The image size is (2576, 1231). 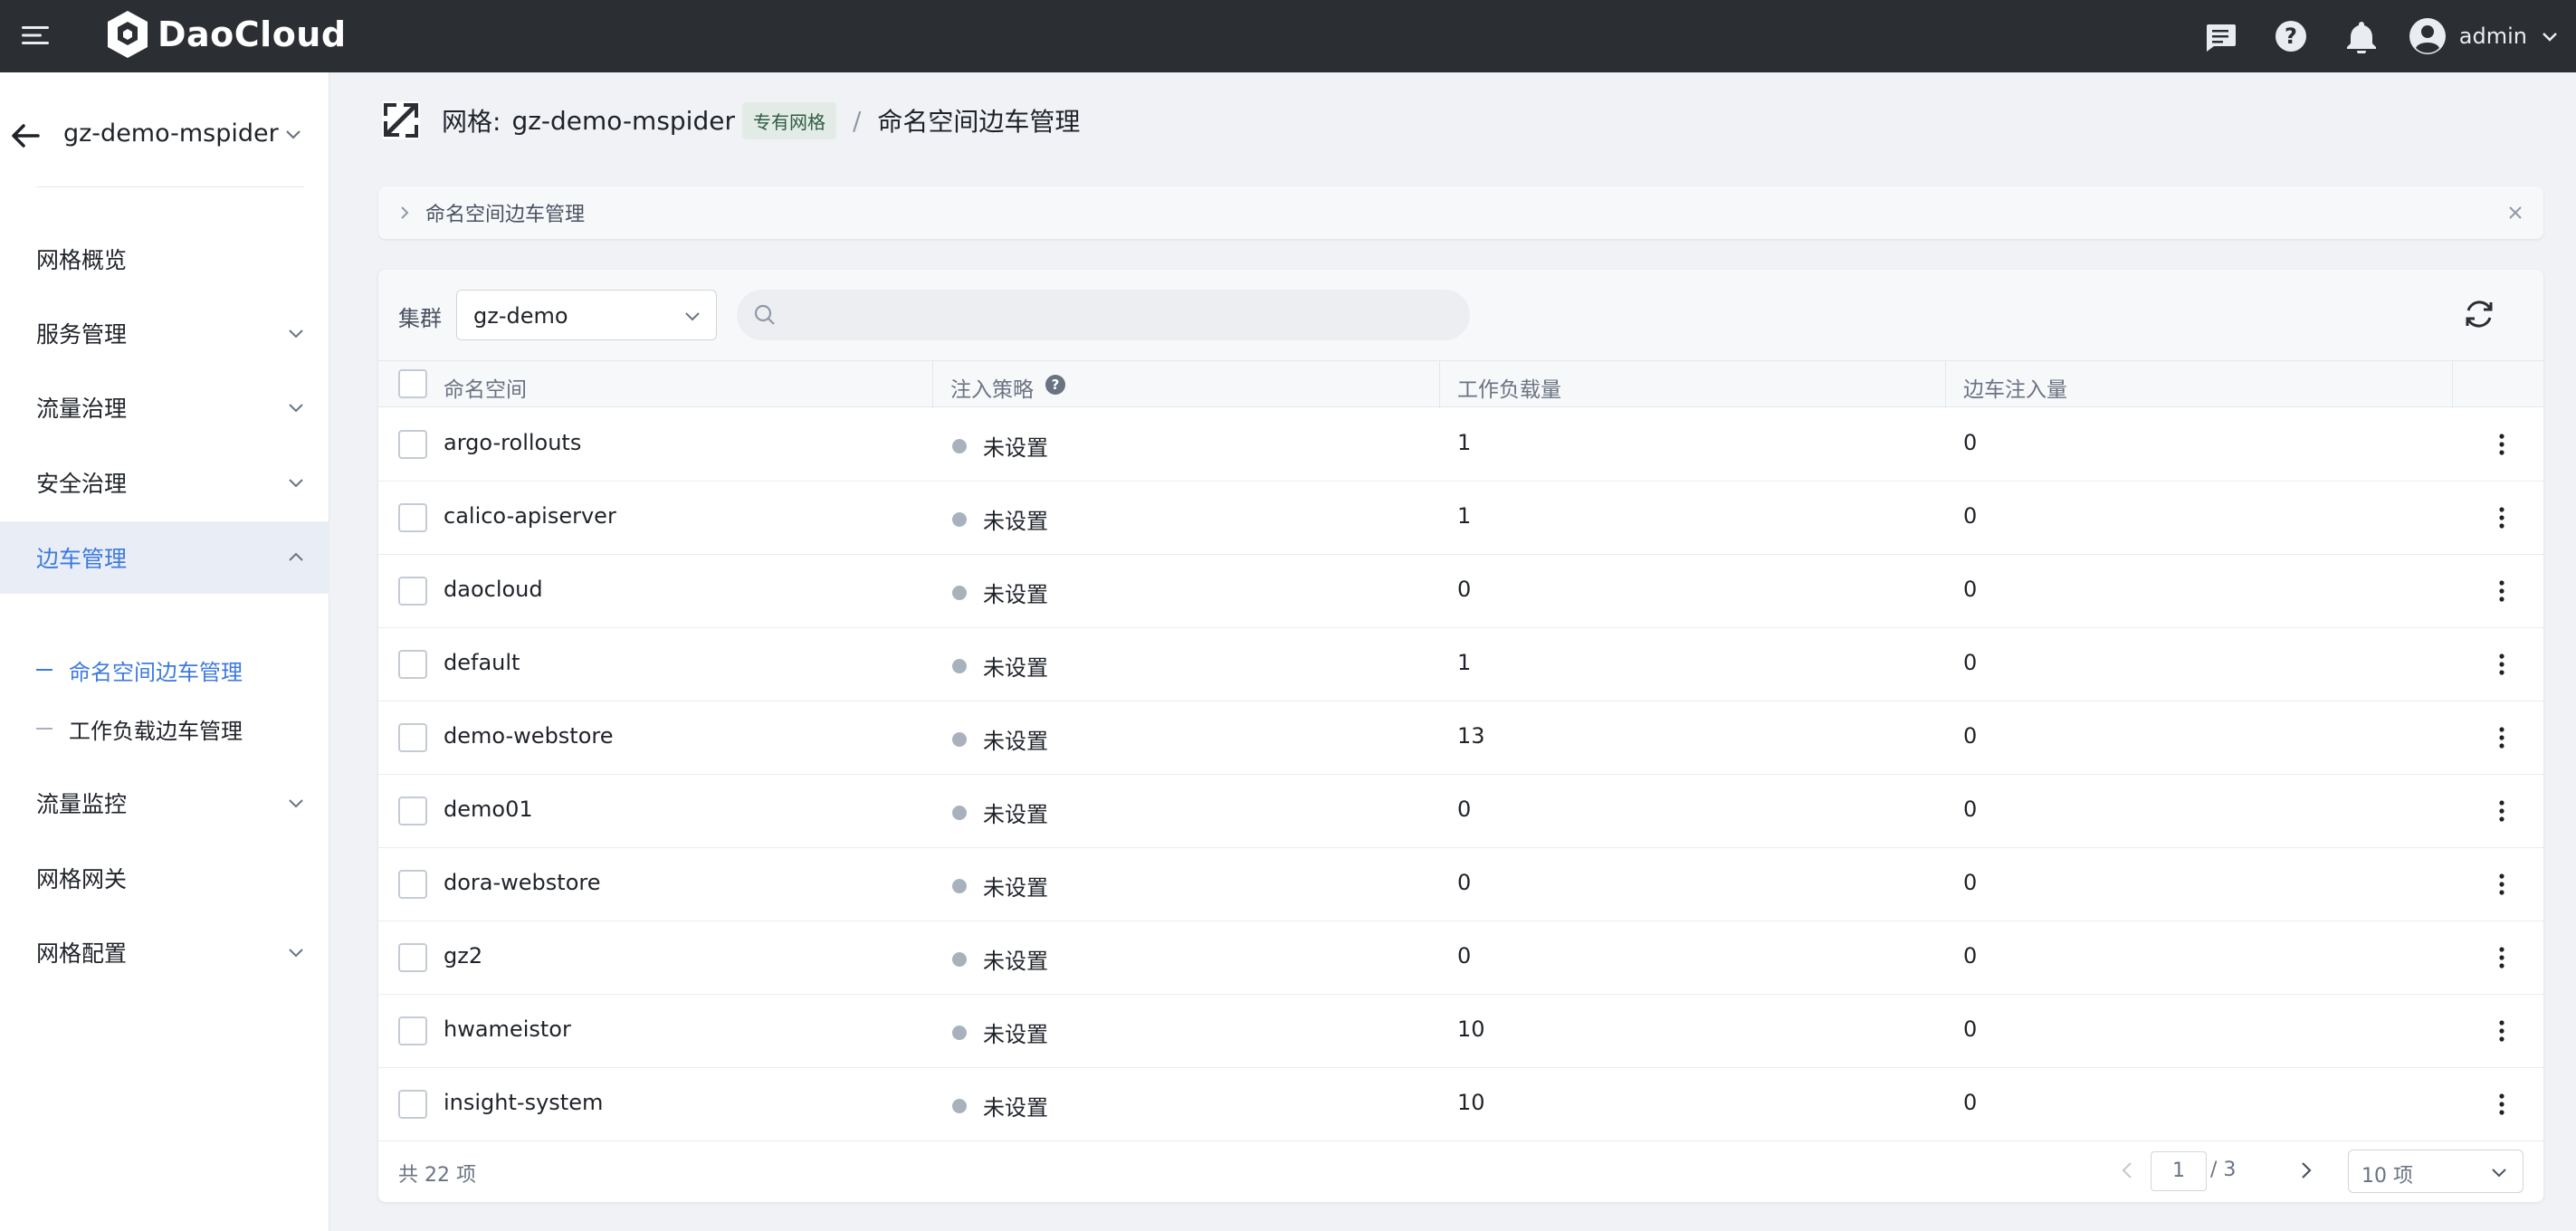 I want to click on table-row: default 未设置 1 0, so click(x=1461, y=664).